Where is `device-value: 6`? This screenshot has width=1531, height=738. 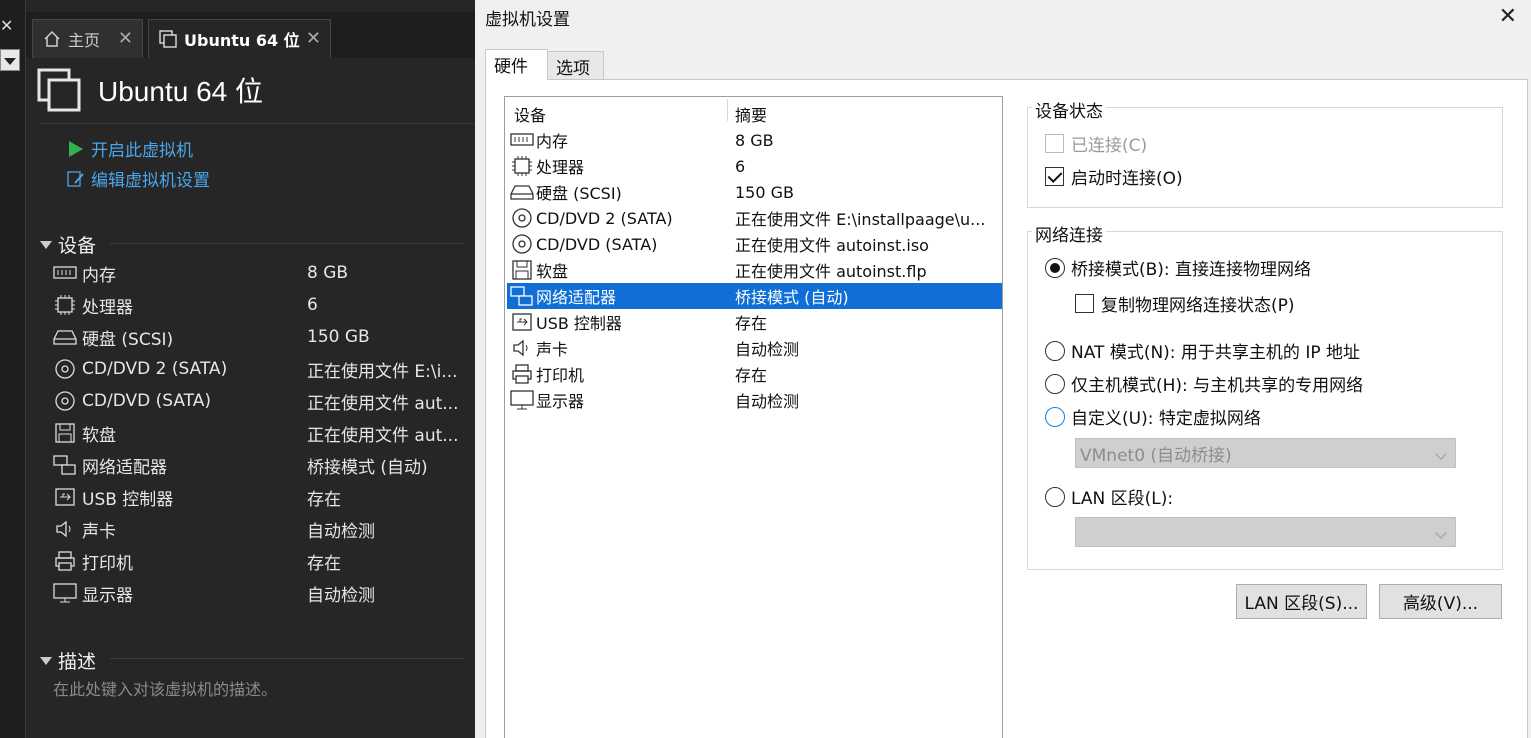
device-value: 6 is located at coordinates (312, 305).